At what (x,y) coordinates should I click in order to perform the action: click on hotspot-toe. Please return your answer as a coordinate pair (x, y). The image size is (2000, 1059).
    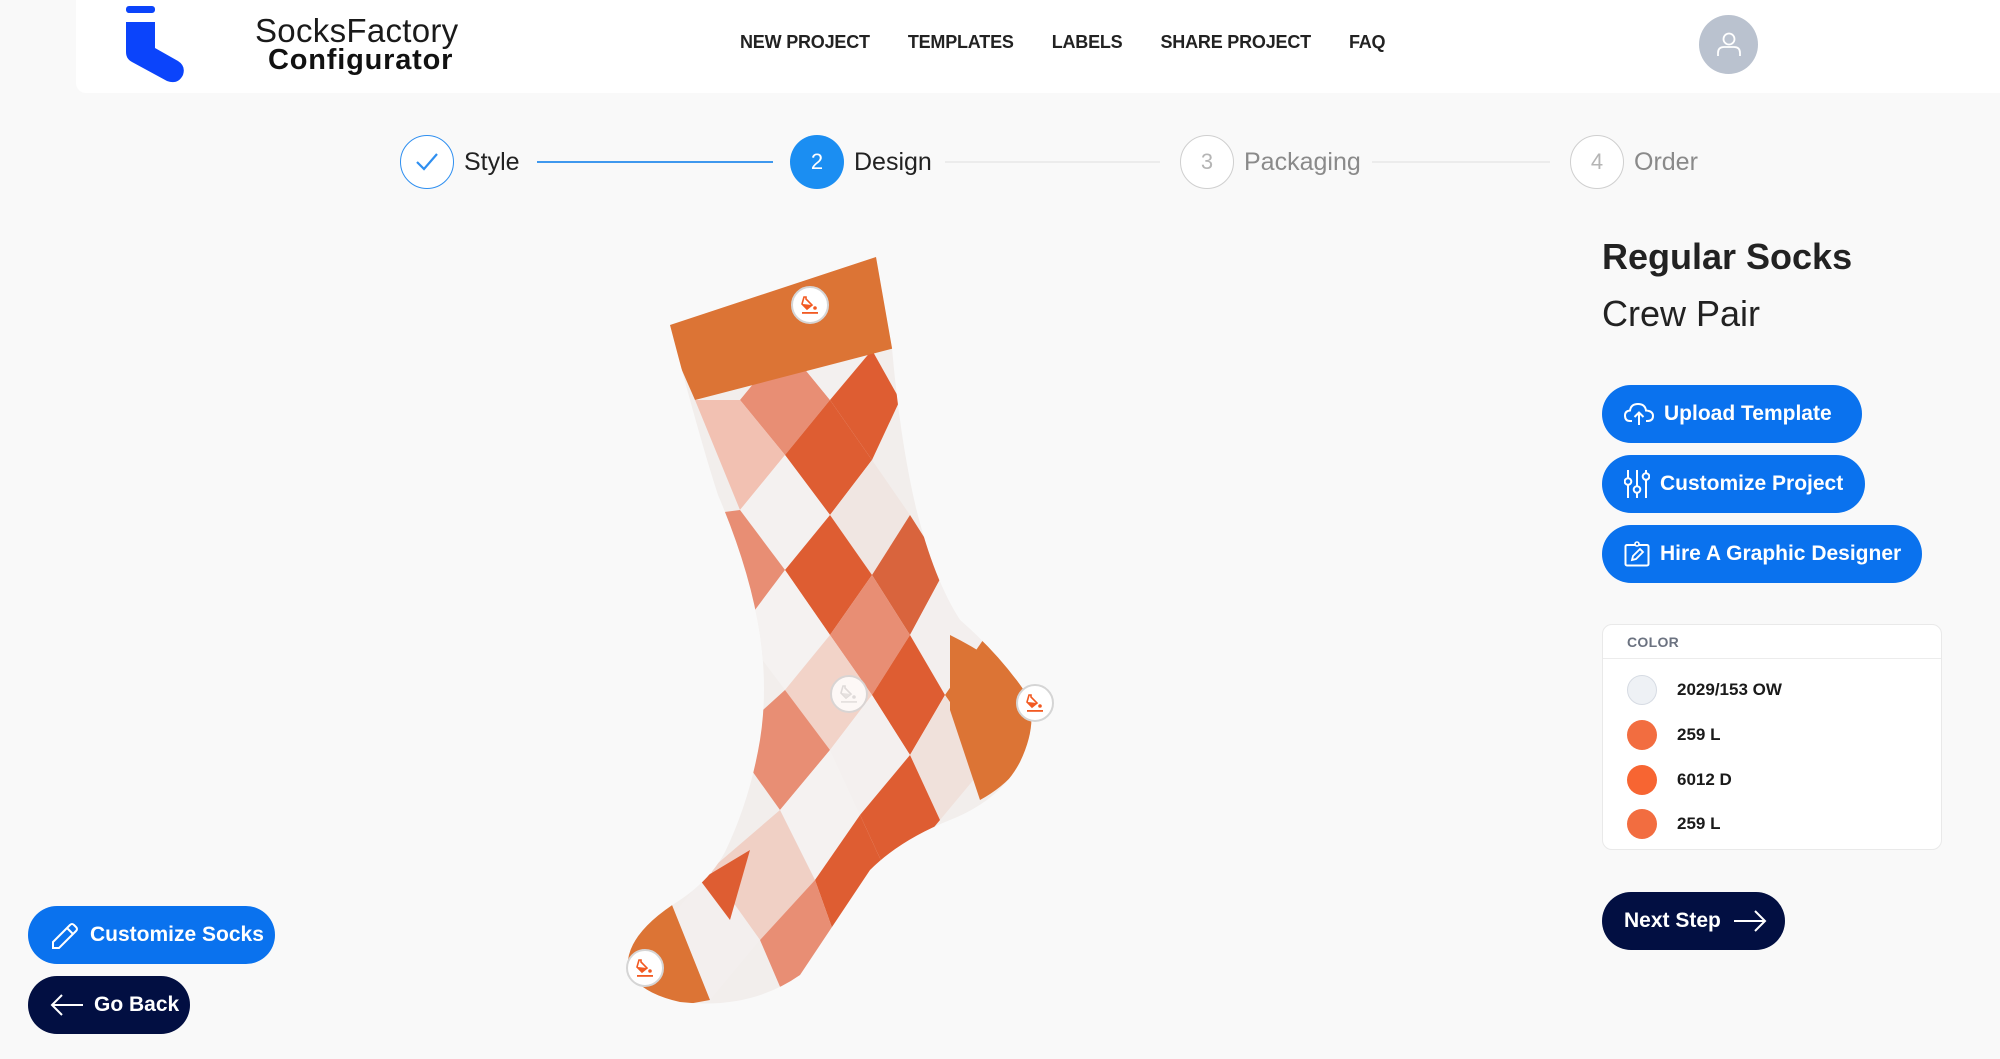
    Looking at the image, I should click on (645, 968).